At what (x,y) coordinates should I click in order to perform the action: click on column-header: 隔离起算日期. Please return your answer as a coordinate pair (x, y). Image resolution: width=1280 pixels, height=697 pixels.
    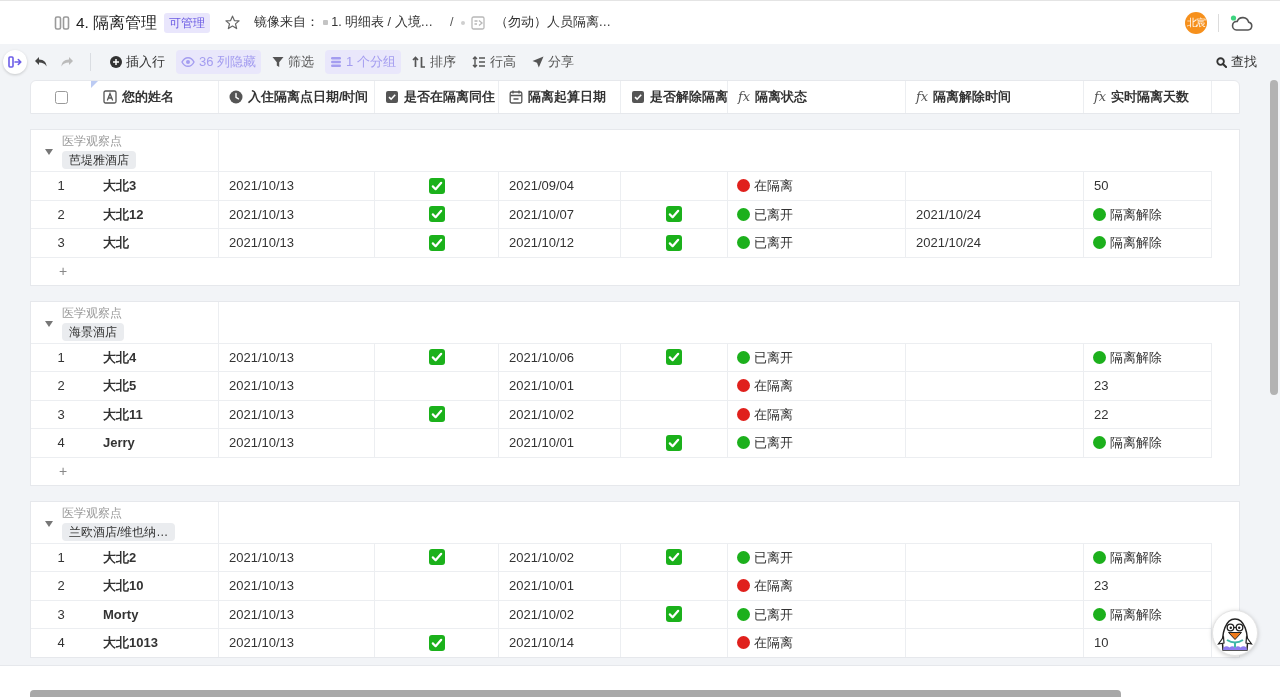
    Looking at the image, I should click on (560, 97).